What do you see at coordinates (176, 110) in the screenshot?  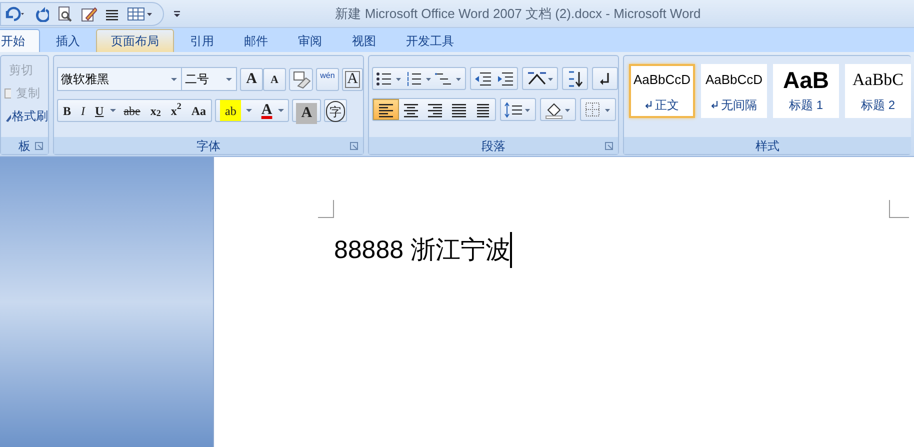 I see `format-button: x$^{2}$` at bounding box center [176, 110].